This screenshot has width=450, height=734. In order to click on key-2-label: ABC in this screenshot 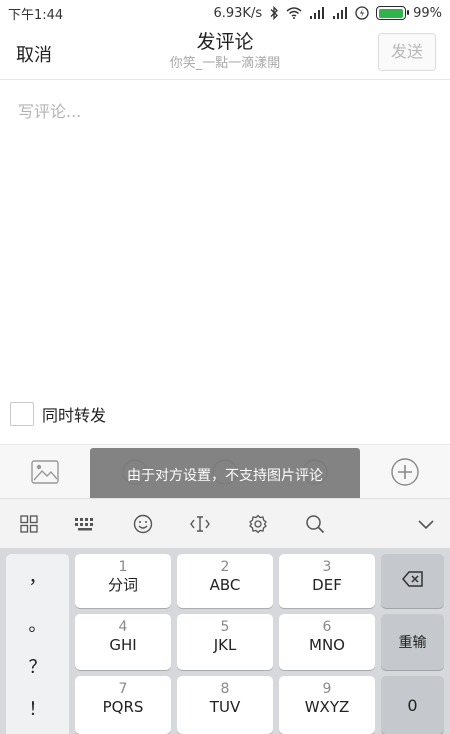, I will do `click(225, 585)`.